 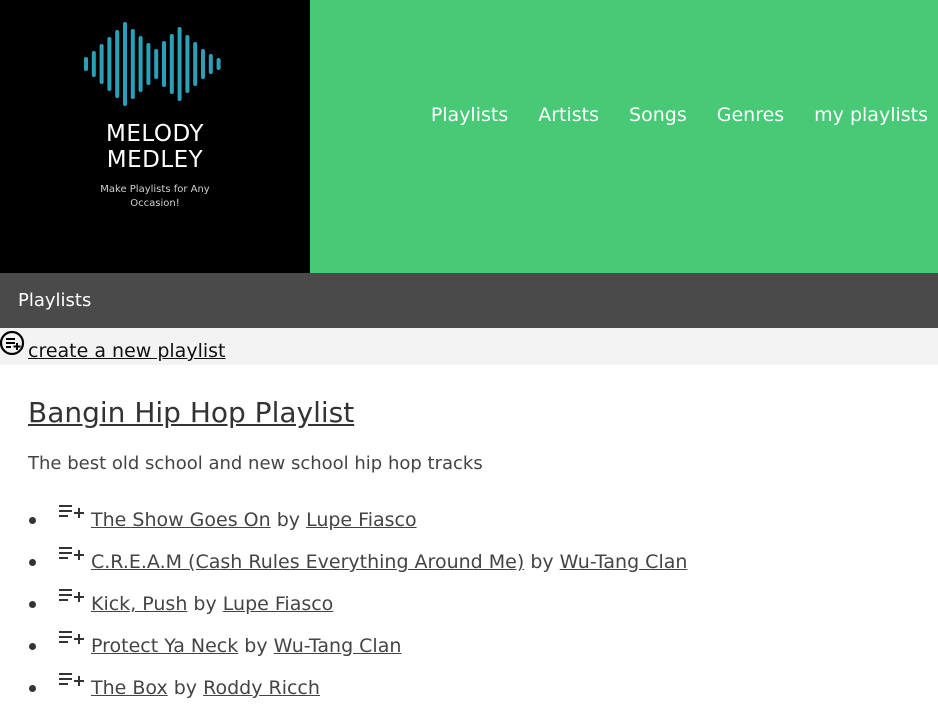 What do you see at coordinates (871, 115) in the screenshot?
I see `nav-my-playlists: my playlists` at bounding box center [871, 115].